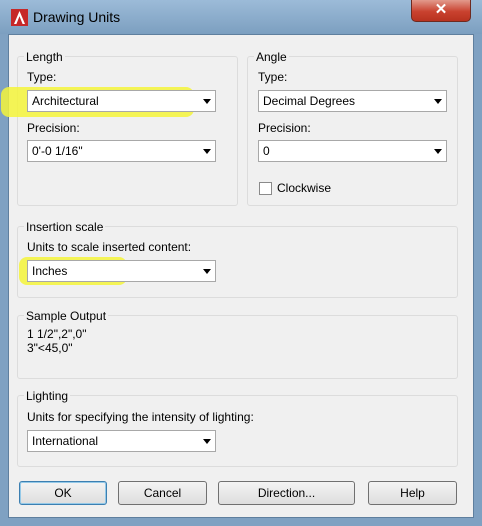  Describe the element at coordinates (65, 101) in the screenshot. I see `length-type-value: Architectural` at that location.